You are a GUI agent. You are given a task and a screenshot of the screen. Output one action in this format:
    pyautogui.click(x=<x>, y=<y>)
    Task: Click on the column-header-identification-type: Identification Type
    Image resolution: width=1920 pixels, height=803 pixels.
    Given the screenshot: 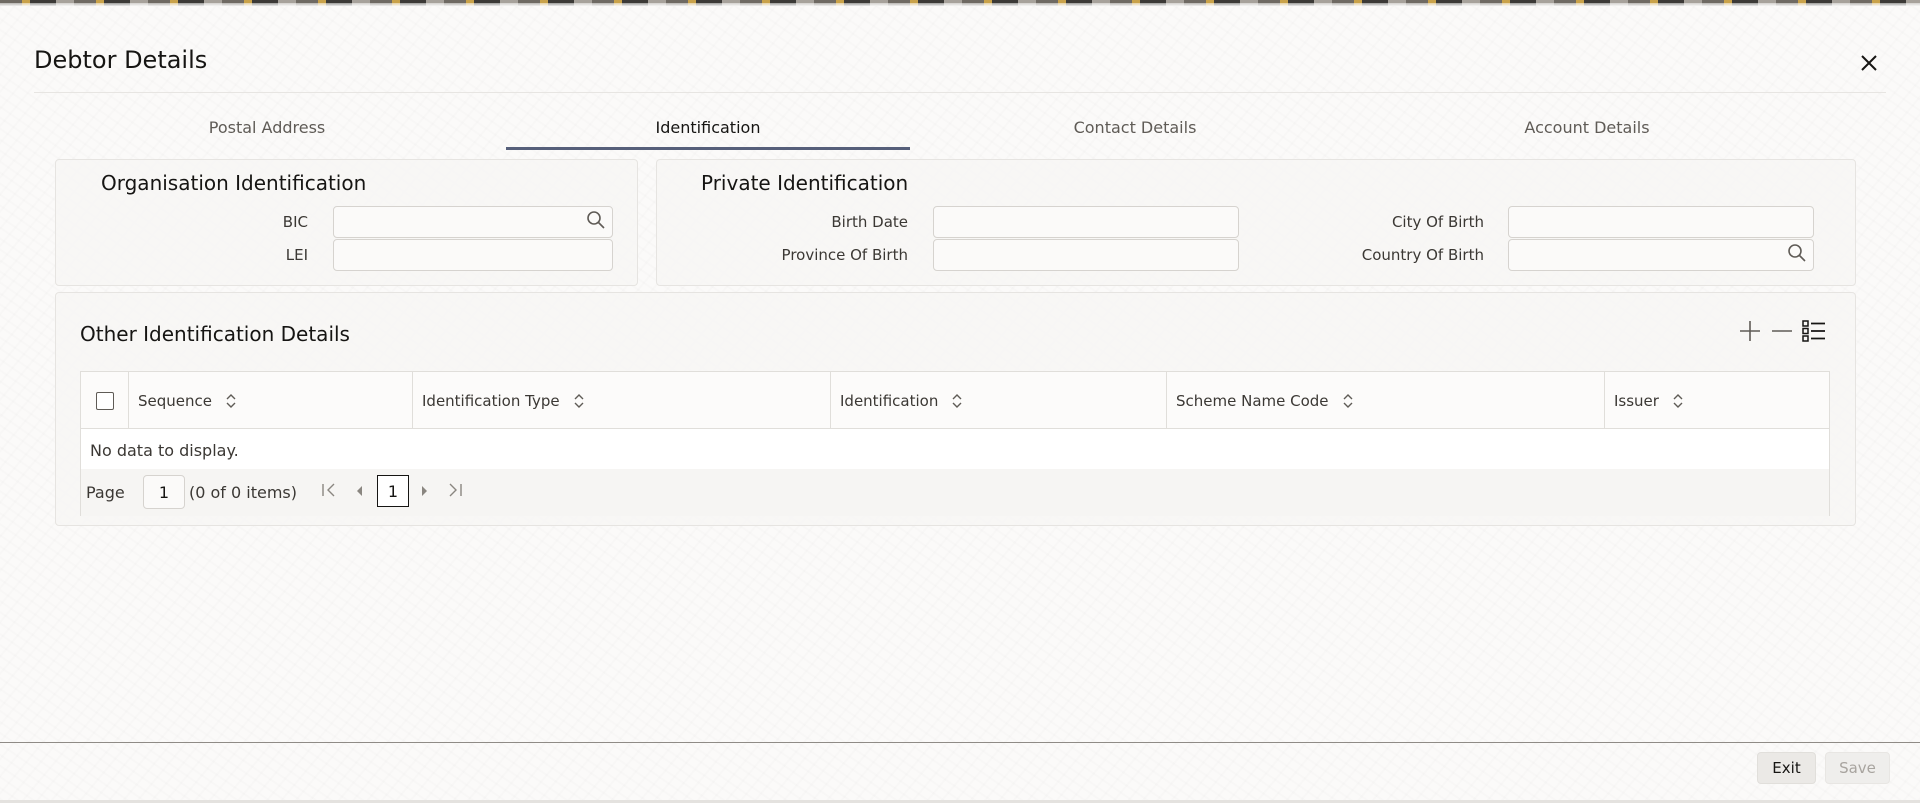 What is the action you would take?
    pyautogui.click(x=622, y=400)
    